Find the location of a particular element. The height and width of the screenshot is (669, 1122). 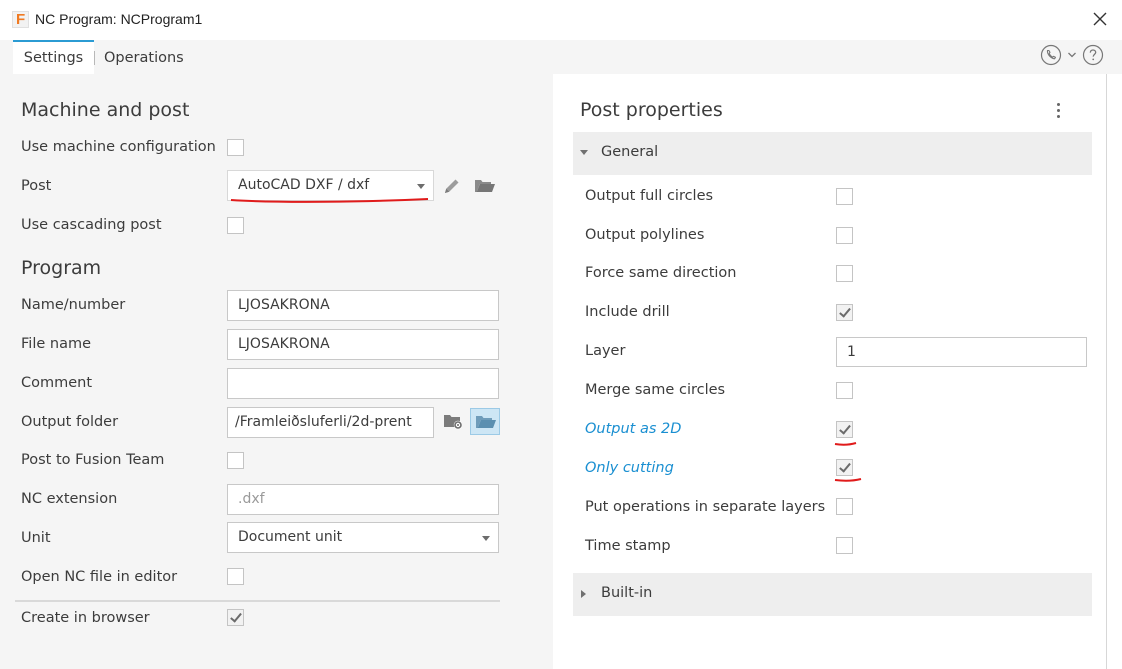

include-drill-label: Include drill is located at coordinates (627, 312).